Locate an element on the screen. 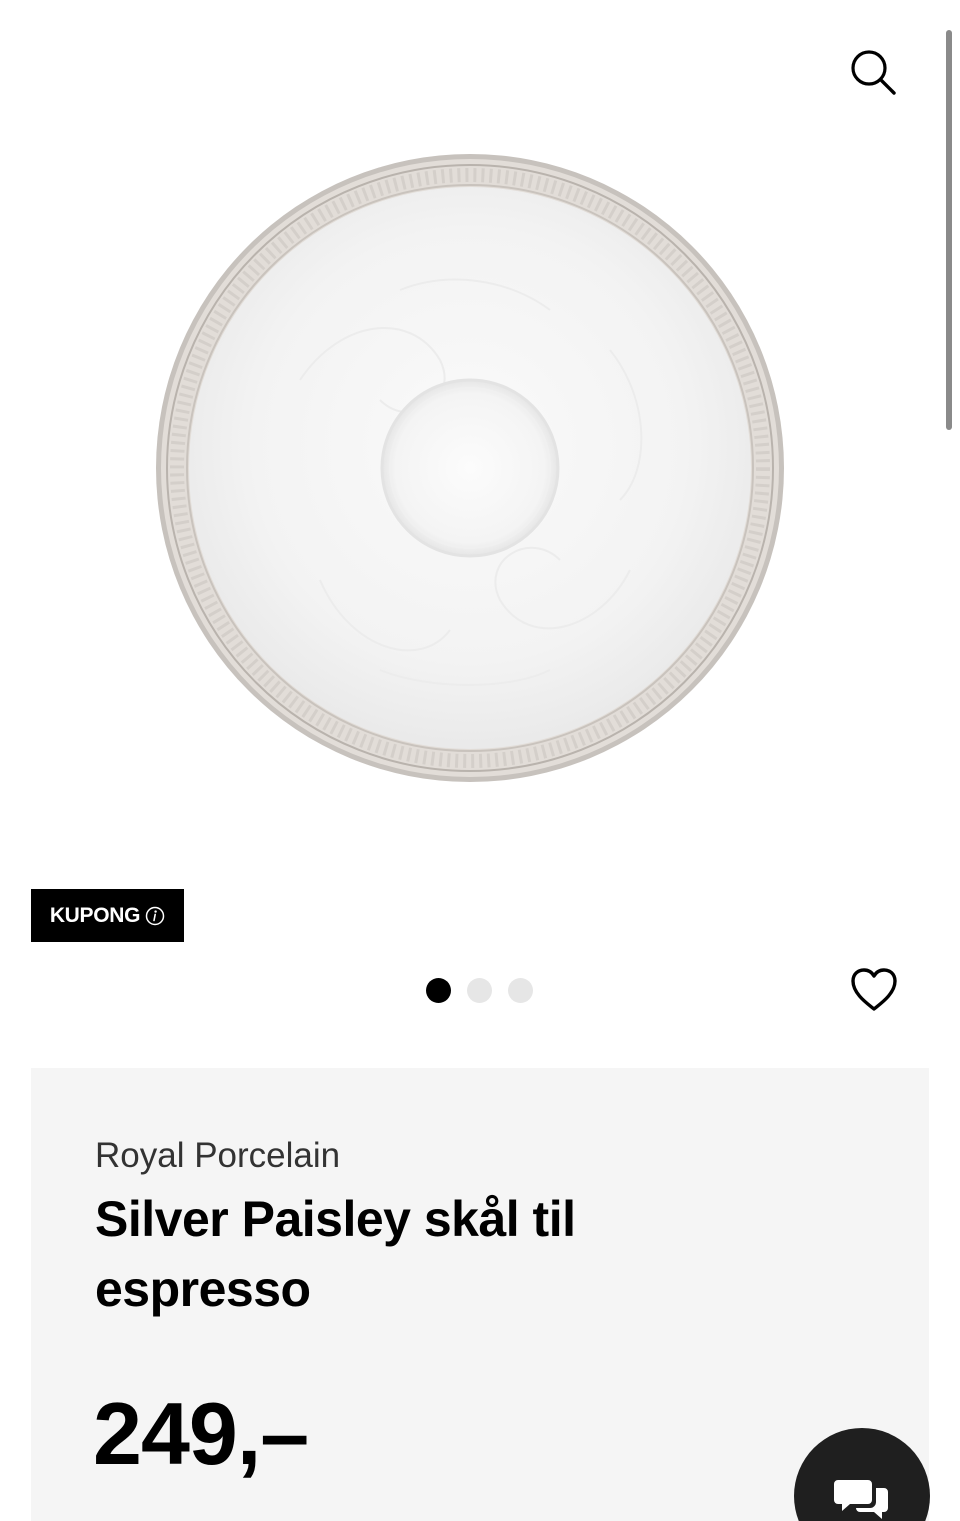 The width and height of the screenshot is (960, 1521). product-brand: Royal Porcelain is located at coordinates (217, 1156).